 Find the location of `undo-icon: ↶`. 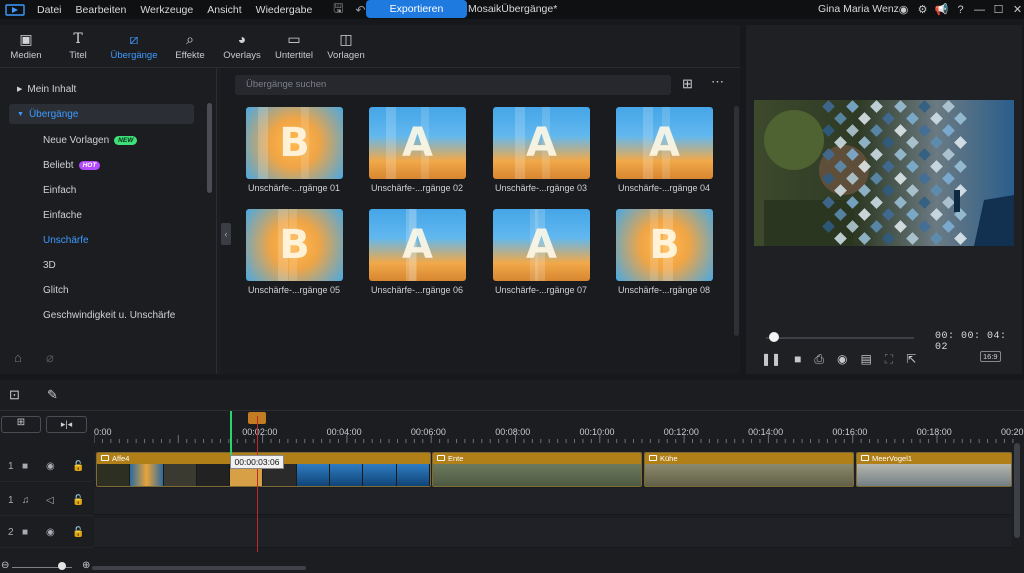

undo-icon: ↶ is located at coordinates (361, 10).